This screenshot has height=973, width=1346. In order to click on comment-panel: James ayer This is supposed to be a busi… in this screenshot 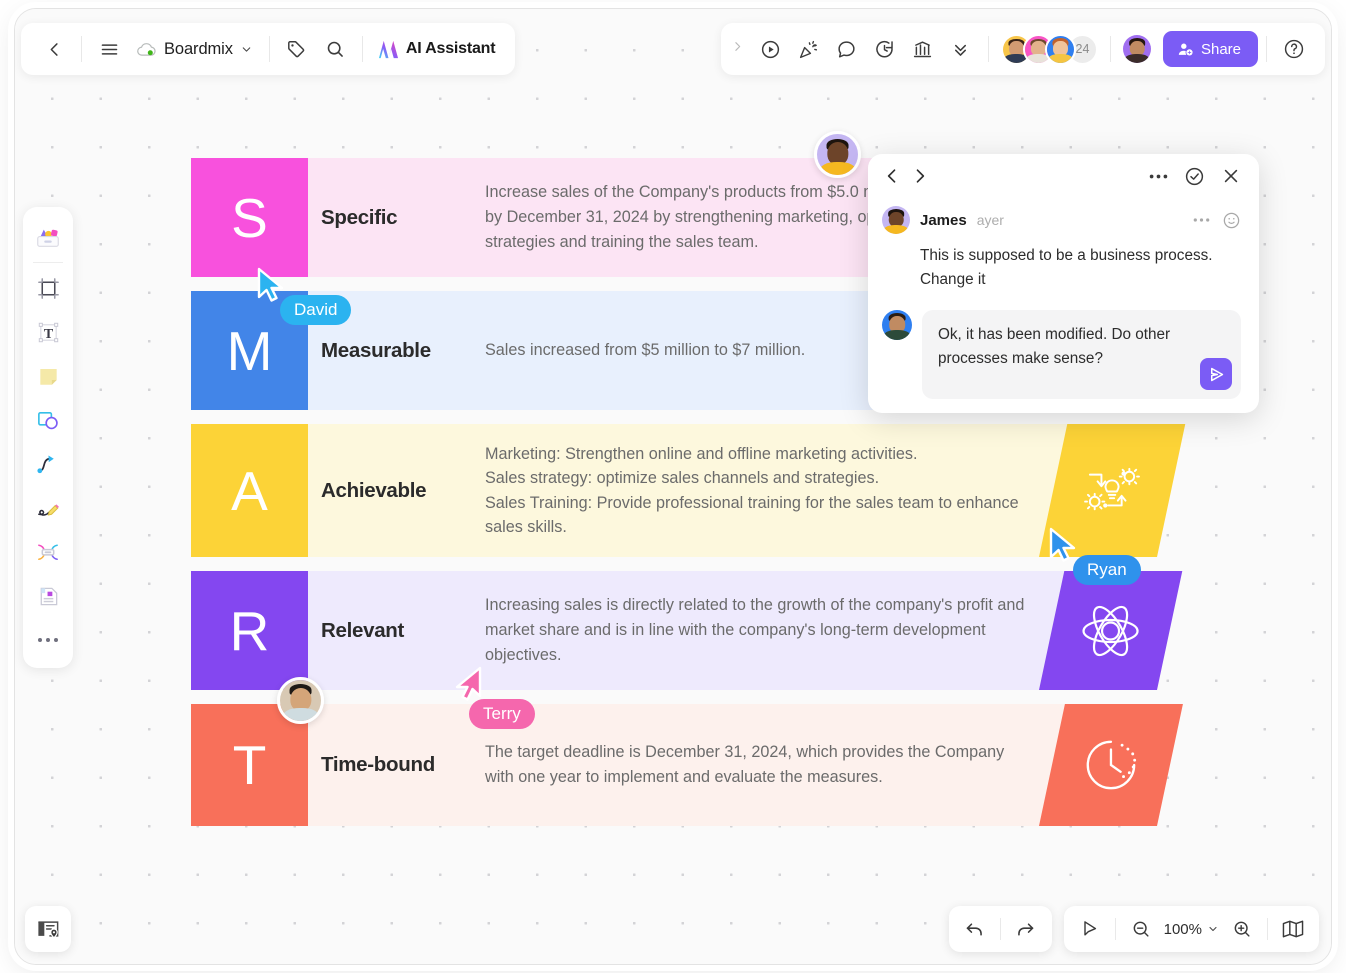, I will do `click(1063, 283)`.